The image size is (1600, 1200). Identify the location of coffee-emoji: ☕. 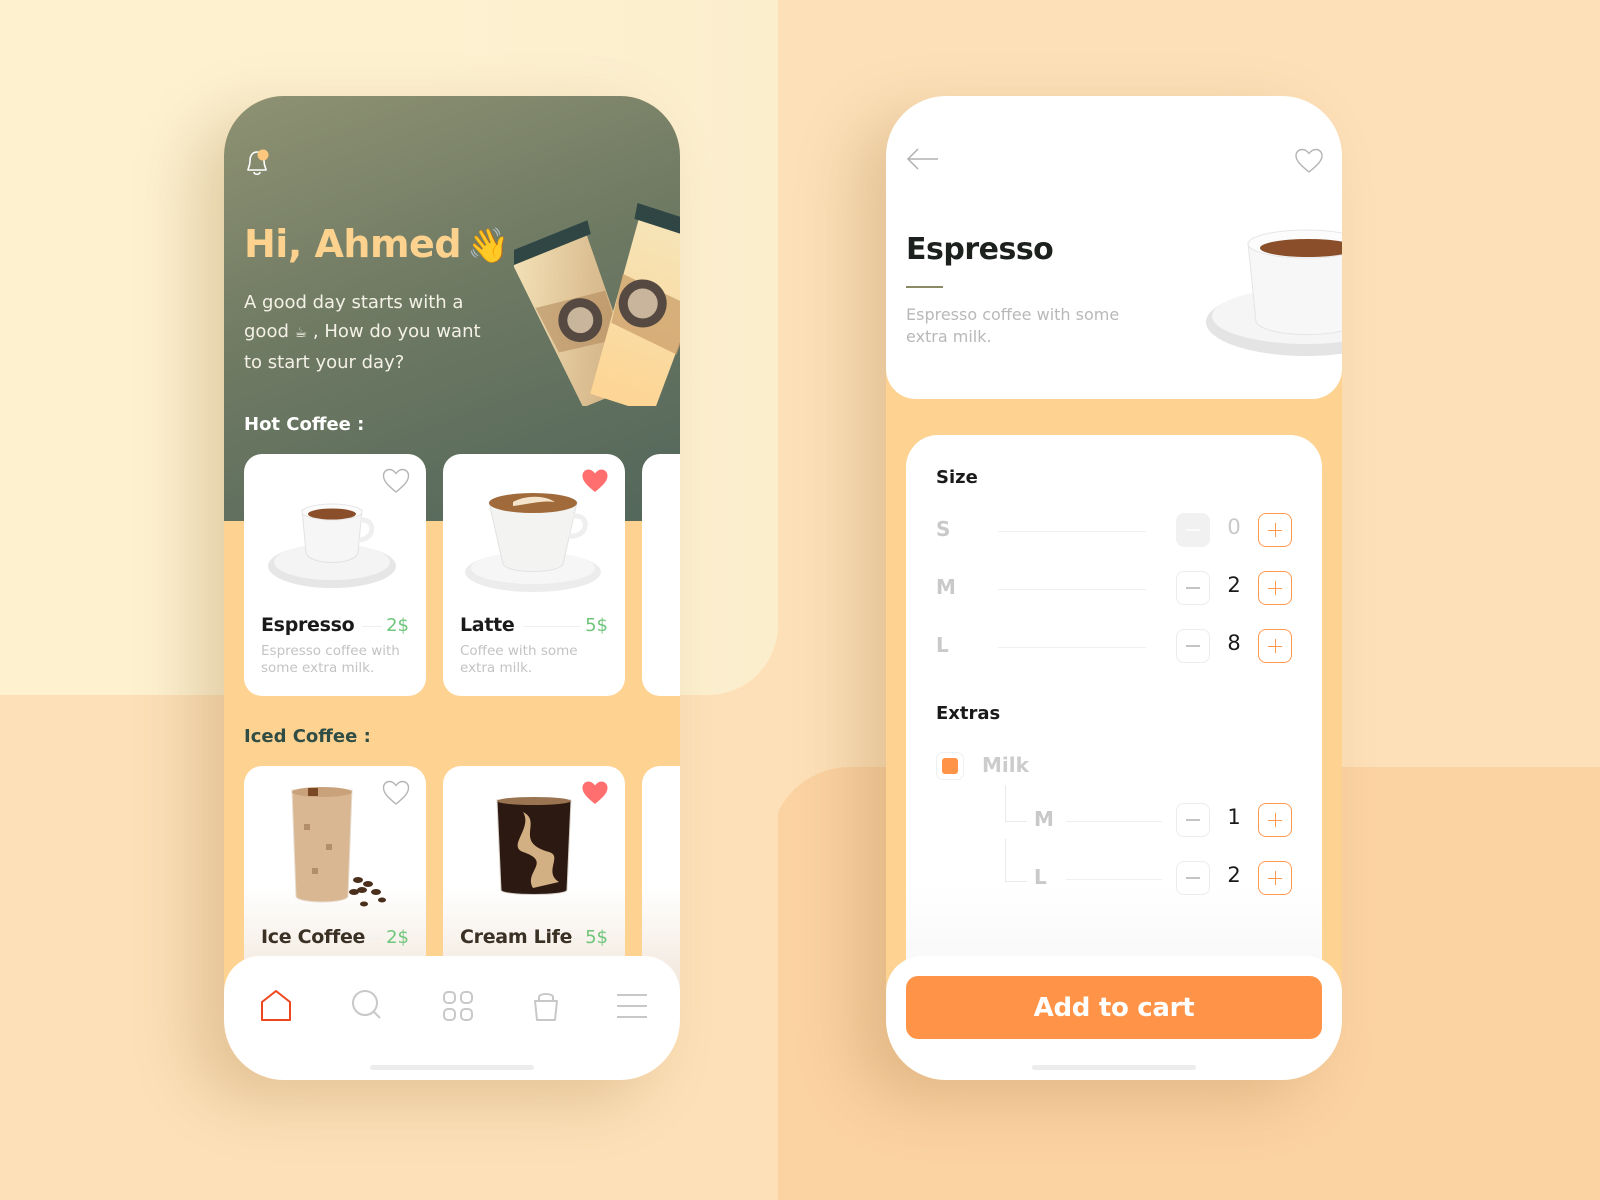
(301, 333).